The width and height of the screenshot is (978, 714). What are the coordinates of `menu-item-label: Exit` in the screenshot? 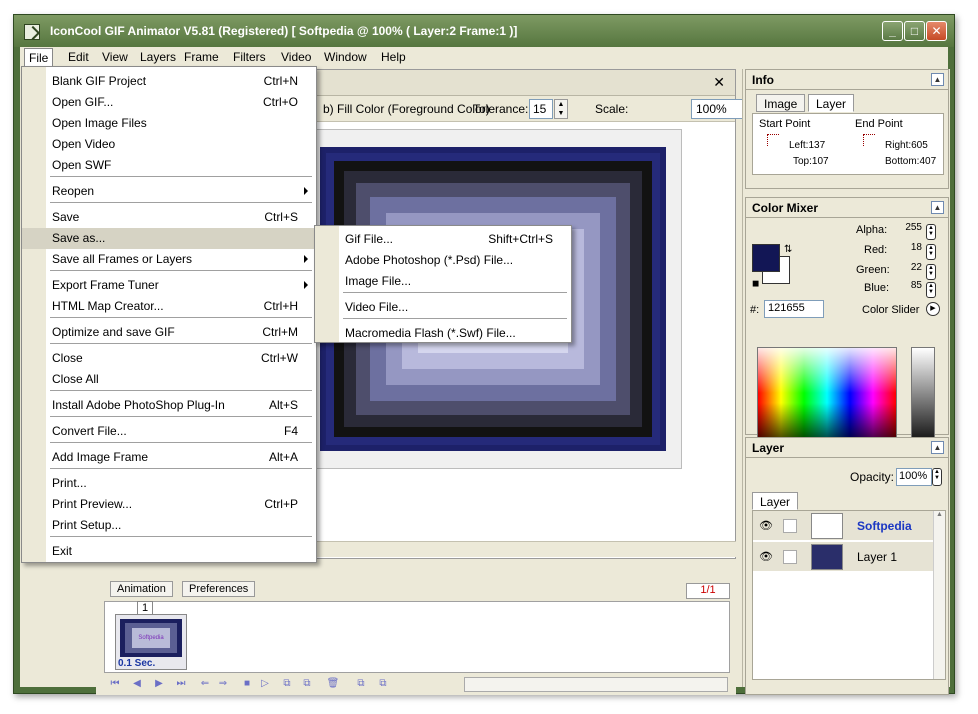 It's located at (62, 551).